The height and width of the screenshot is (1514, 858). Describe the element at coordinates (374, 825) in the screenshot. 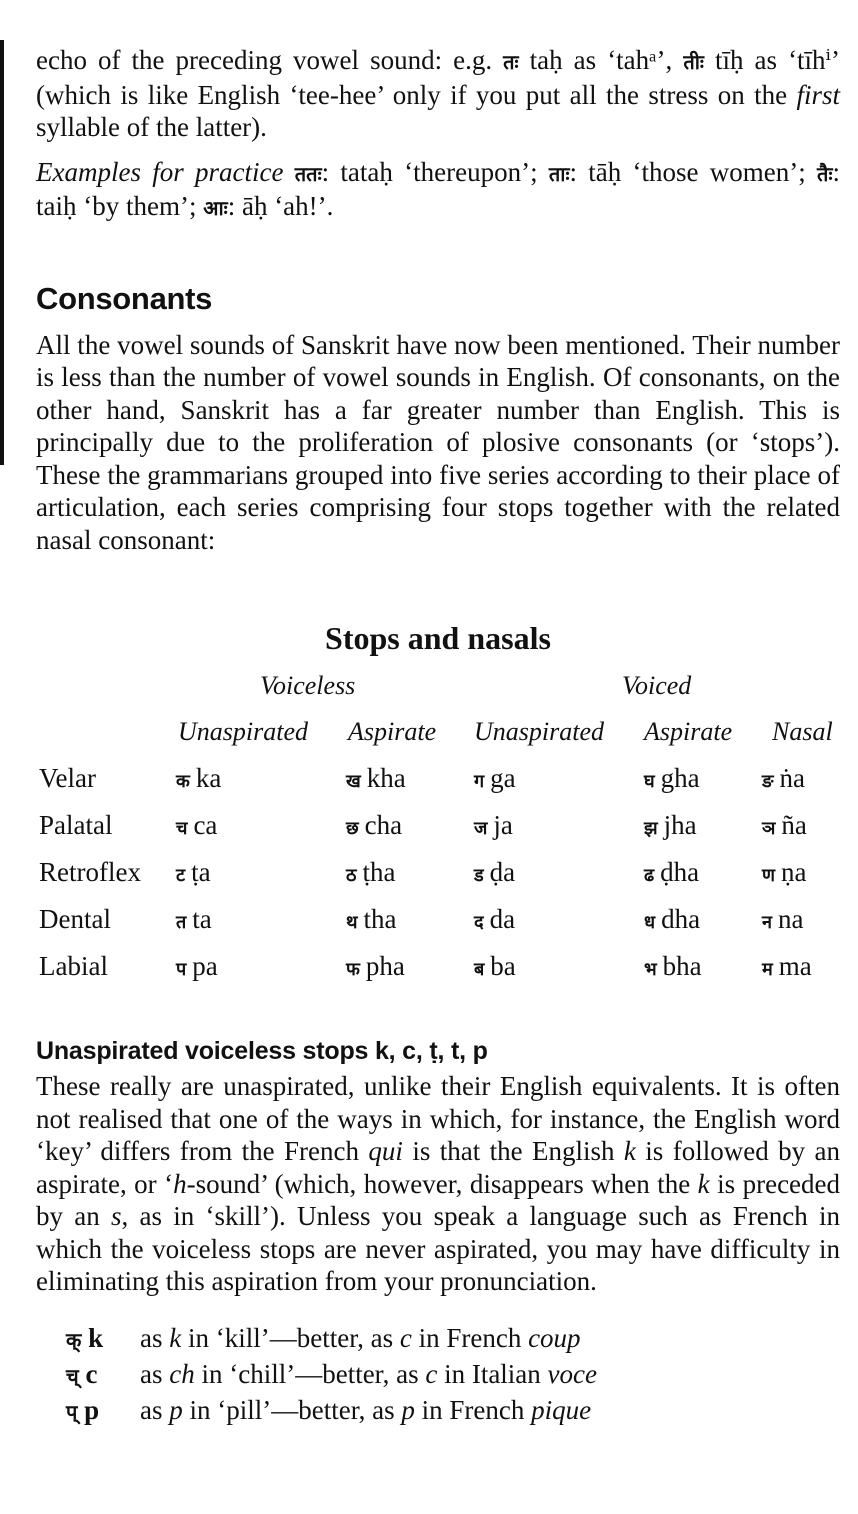

I see `table-cell: छ cha` at that location.